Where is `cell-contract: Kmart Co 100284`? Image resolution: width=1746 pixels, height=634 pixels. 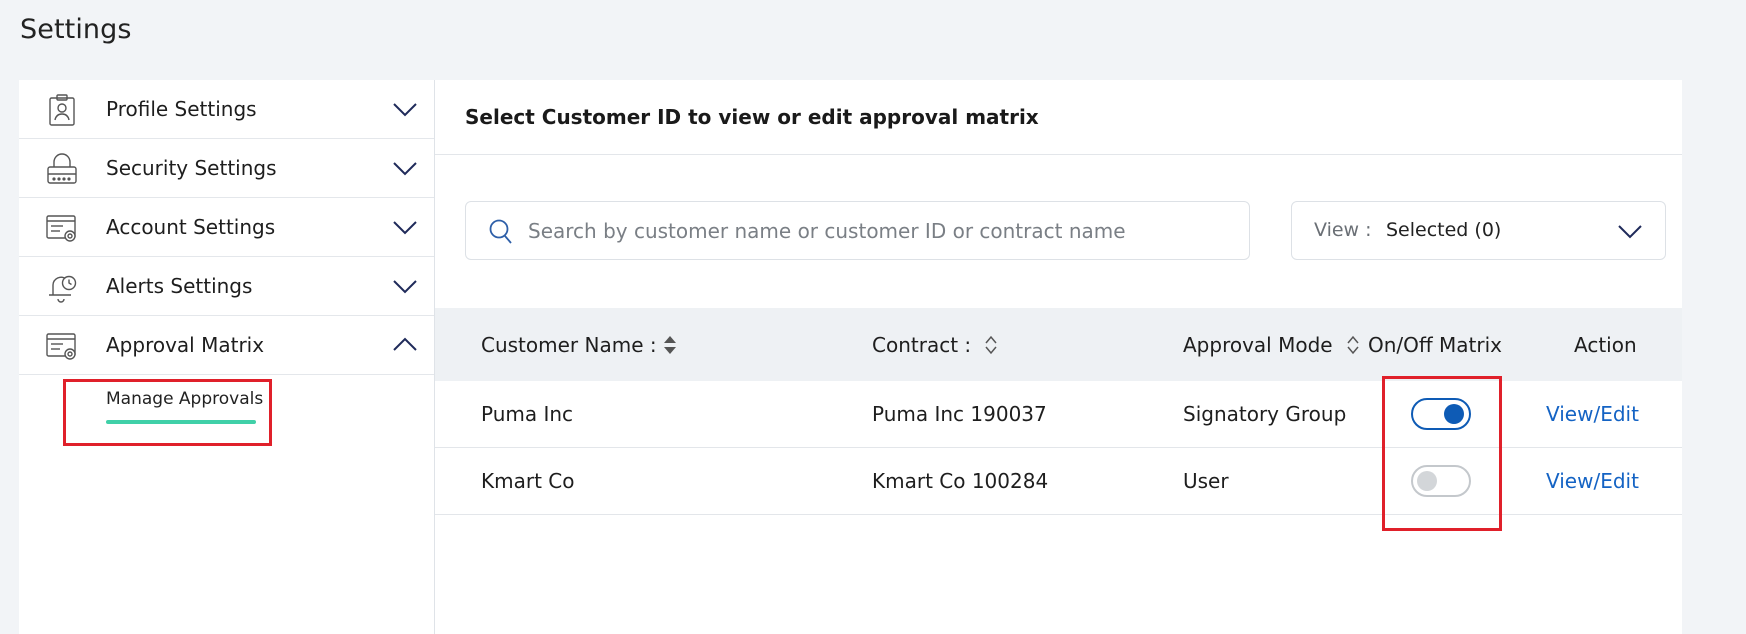 cell-contract: Kmart Co 100284 is located at coordinates (960, 481).